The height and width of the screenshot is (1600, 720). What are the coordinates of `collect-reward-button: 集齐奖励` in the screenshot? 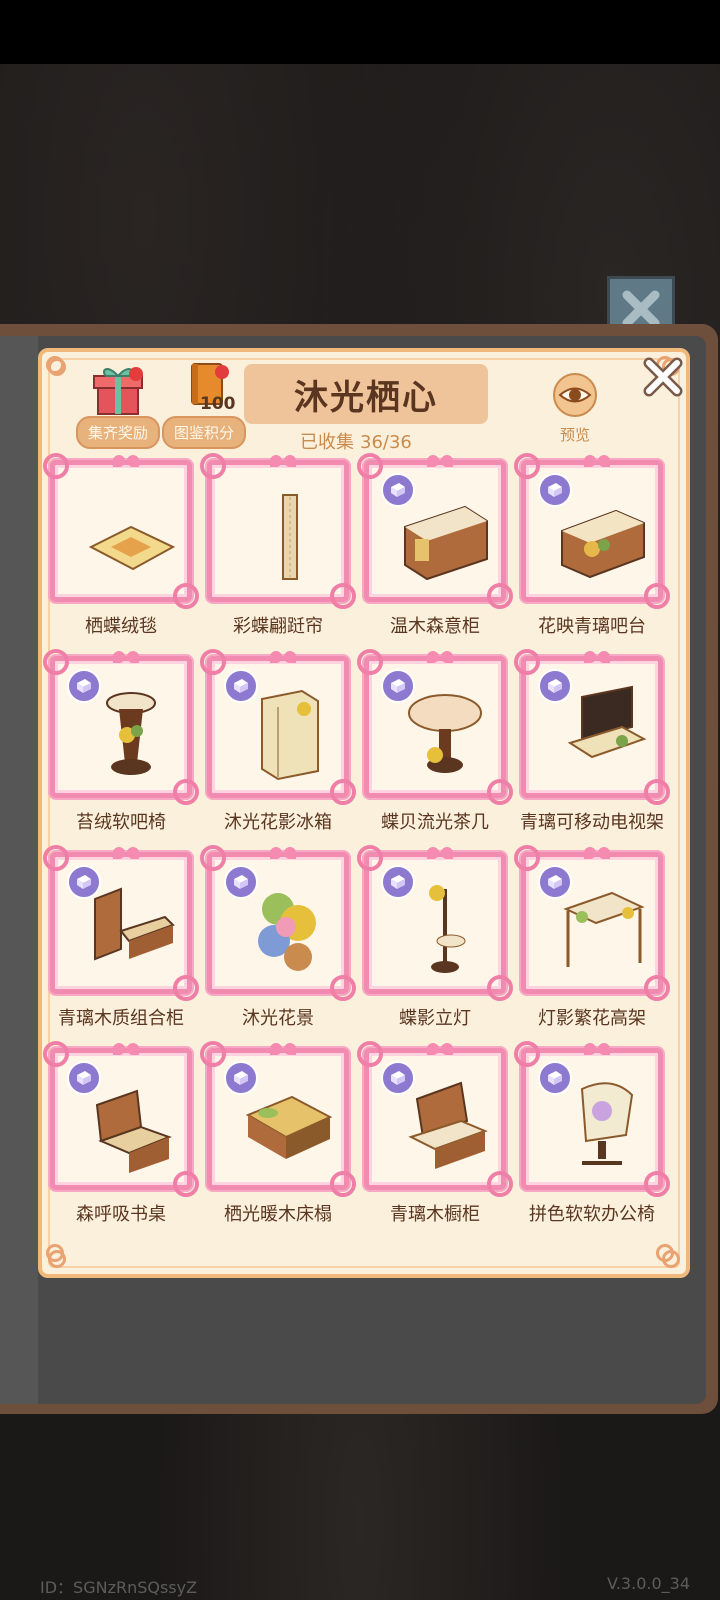 It's located at (118, 405).